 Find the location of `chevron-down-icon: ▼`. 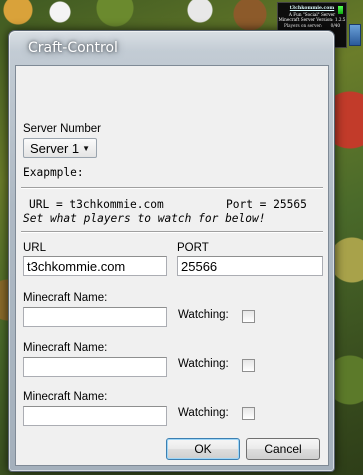

chevron-down-icon: ▼ is located at coordinates (86, 148).